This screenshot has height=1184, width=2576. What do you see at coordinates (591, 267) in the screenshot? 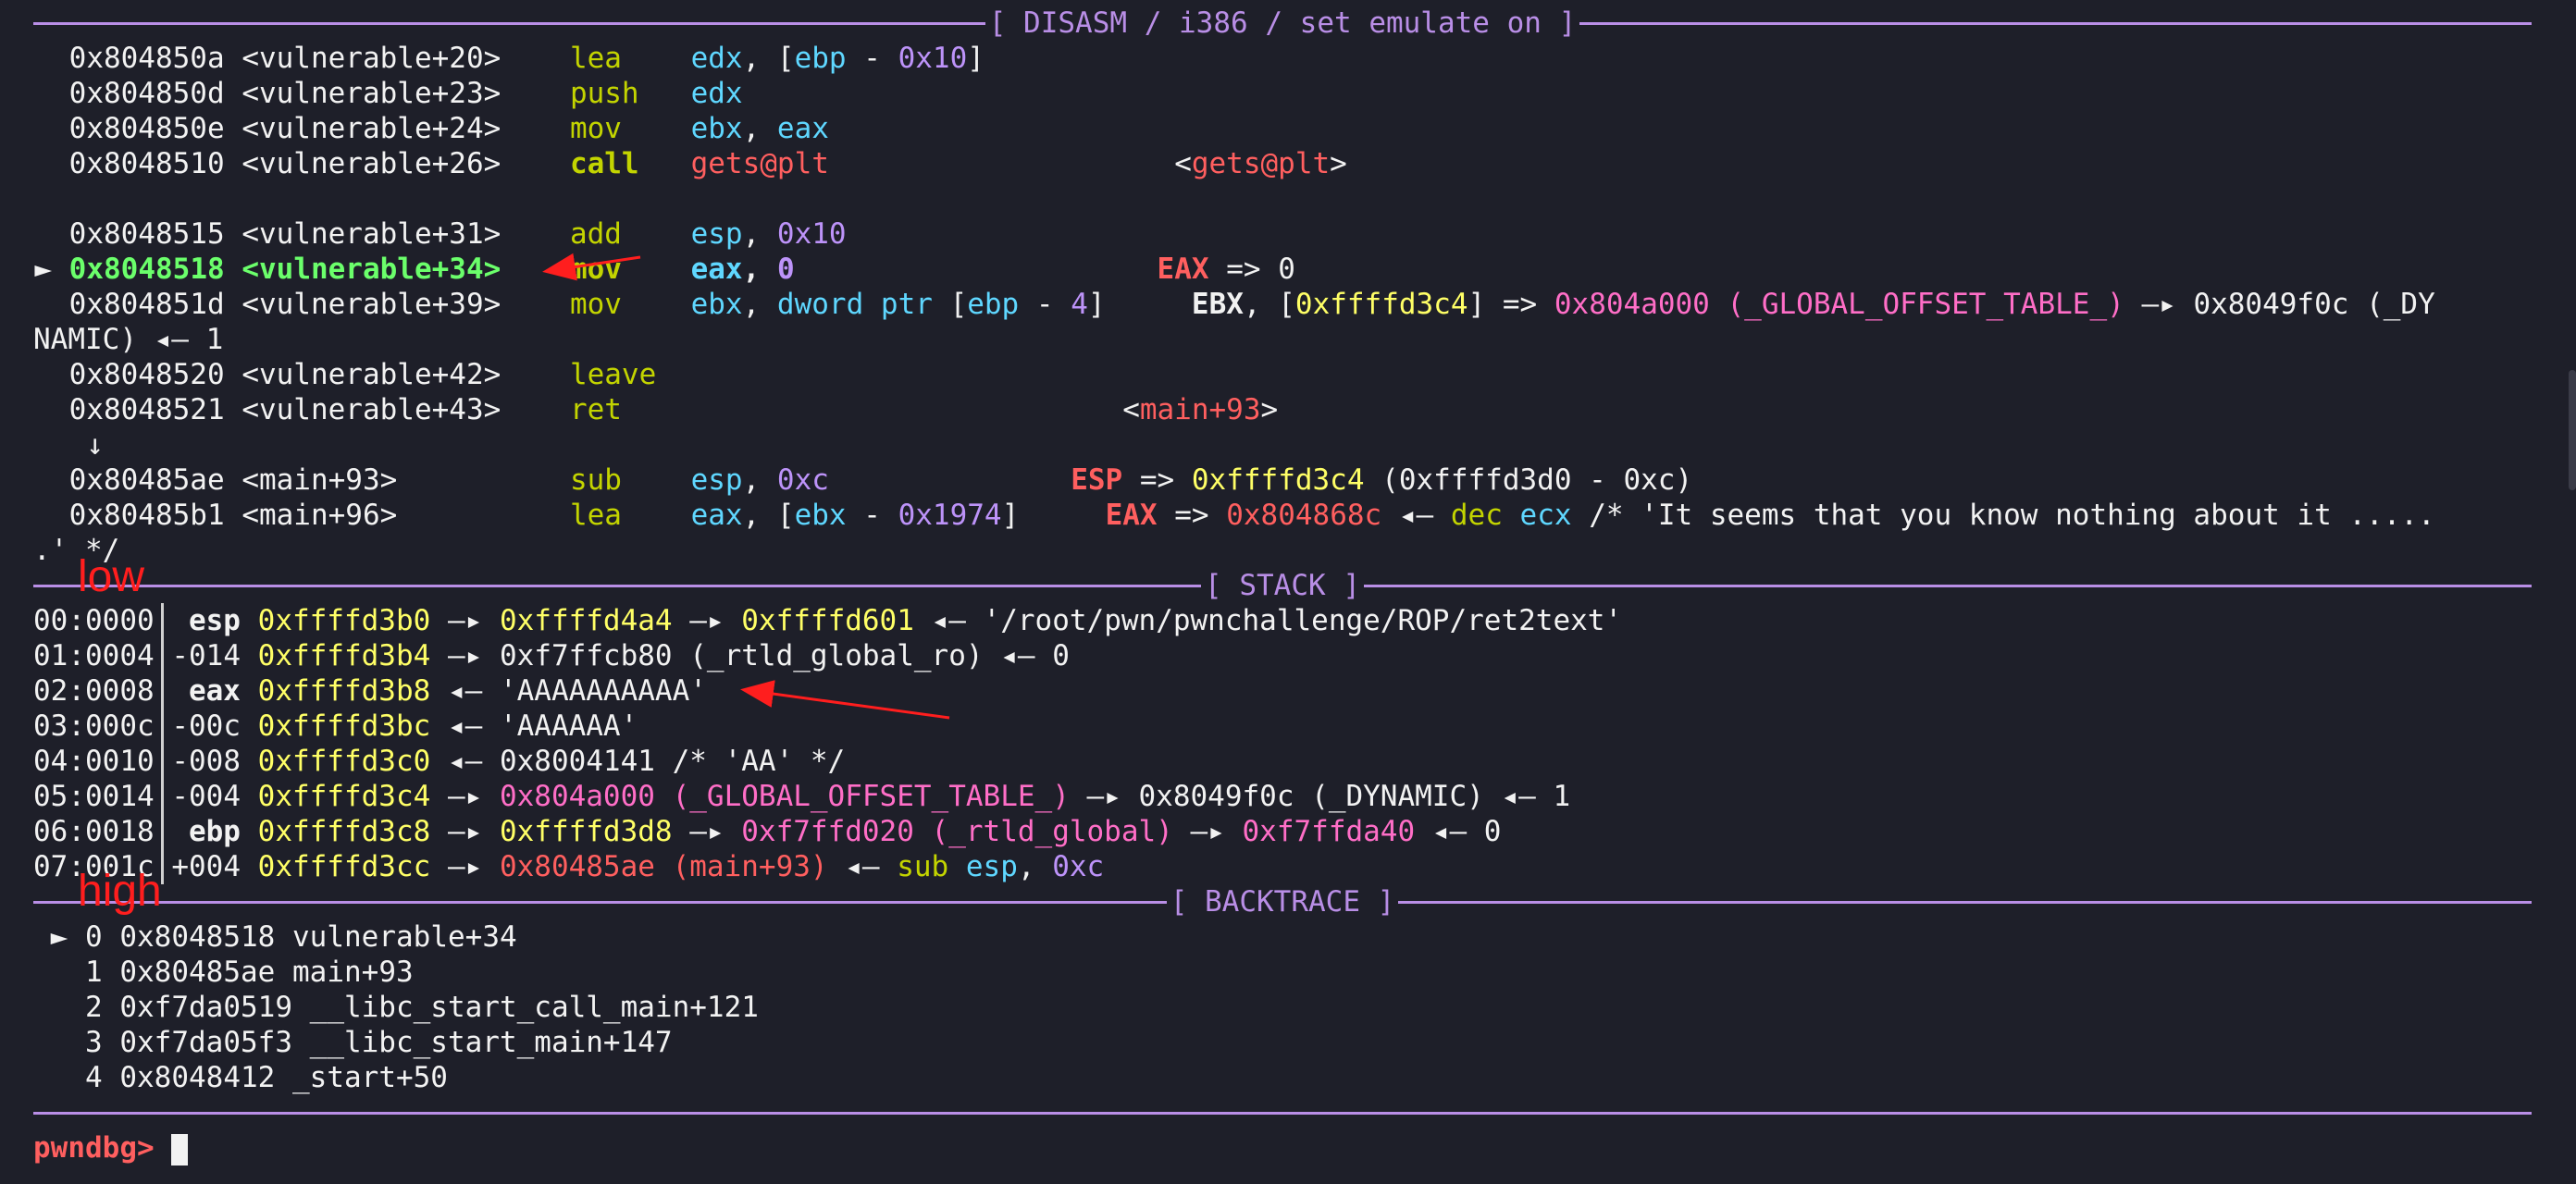
I see `annotation-arrow-current` at bounding box center [591, 267].